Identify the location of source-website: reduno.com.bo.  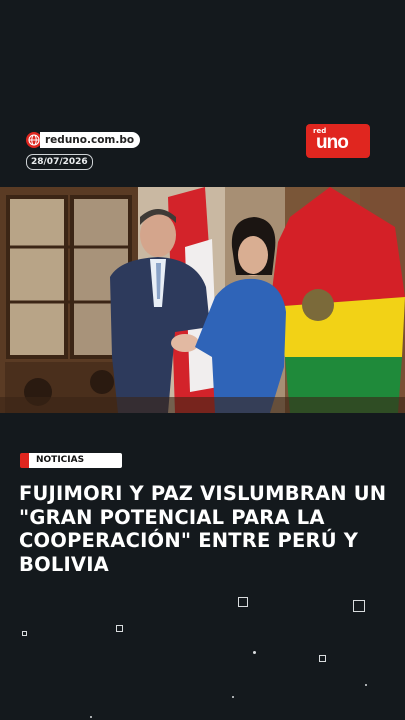
(90, 140).